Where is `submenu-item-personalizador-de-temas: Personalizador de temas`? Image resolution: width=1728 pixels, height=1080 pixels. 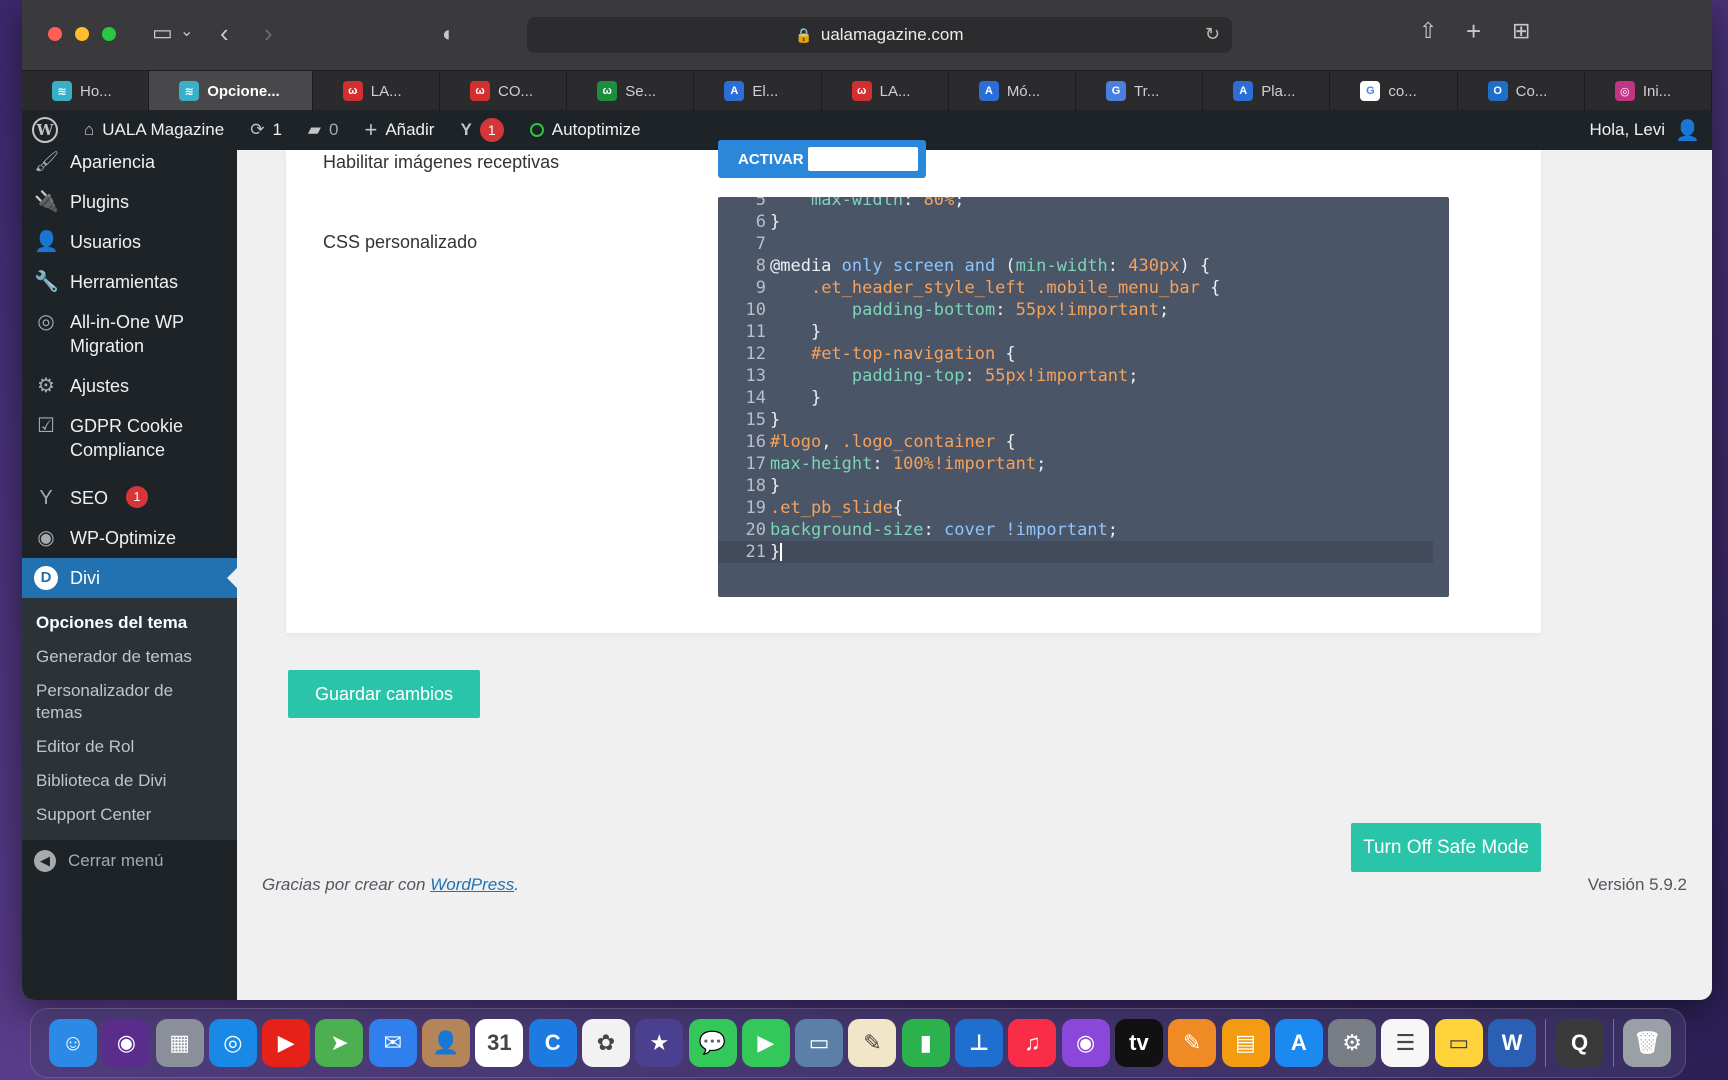 submenu-item-personalizador-de-temas: Personalizador de temas is located at coordinates (117, 702).